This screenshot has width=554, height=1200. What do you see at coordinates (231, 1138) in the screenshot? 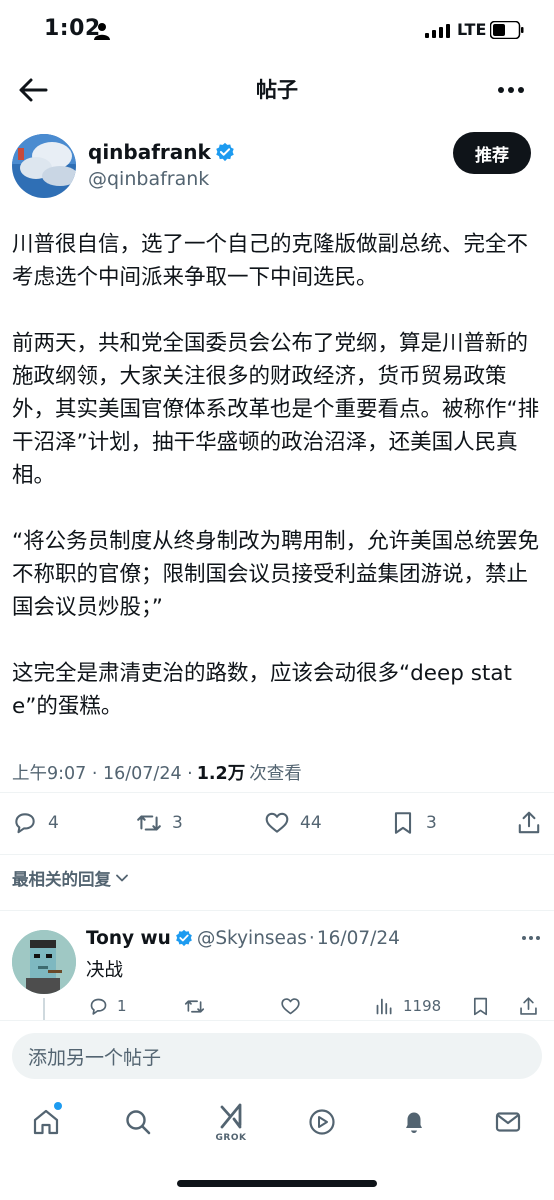
I see `grok-label: GROK` at bounding box center [231, 1138].